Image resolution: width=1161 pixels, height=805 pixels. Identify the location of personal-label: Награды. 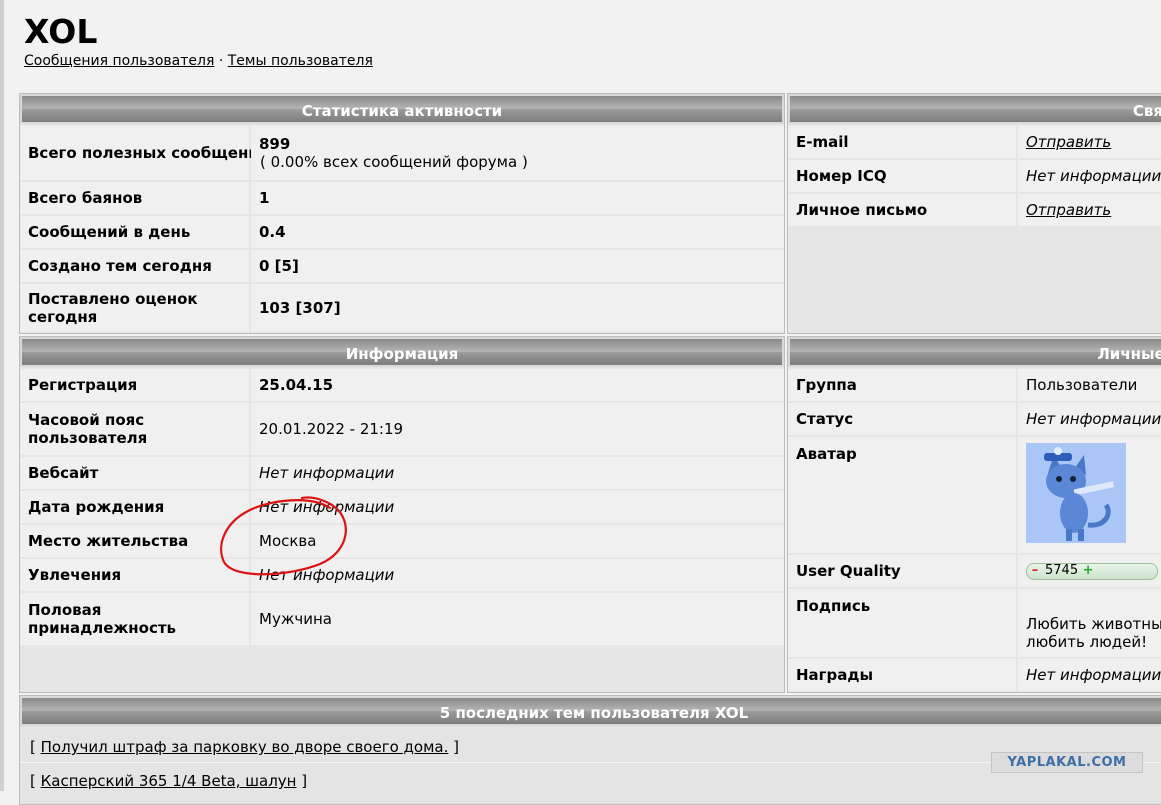
(902, 675).